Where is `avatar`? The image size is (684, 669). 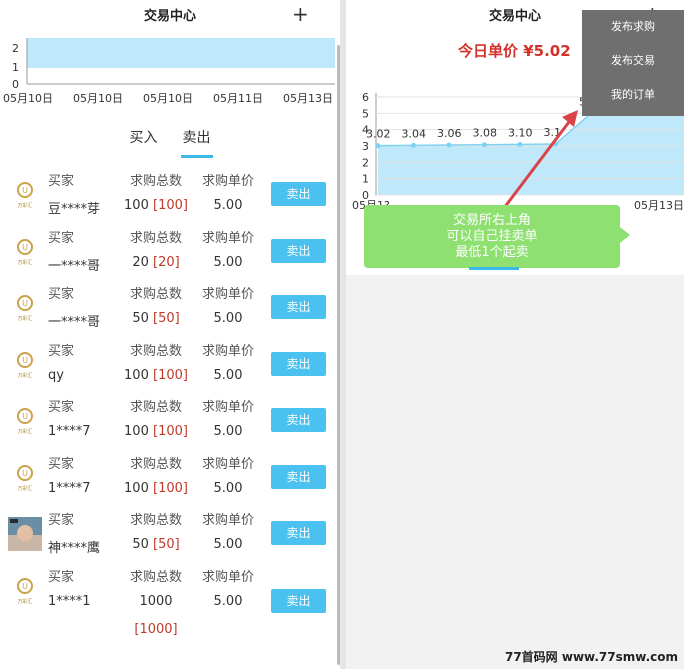
avatar is located at coordinates (25, 534).